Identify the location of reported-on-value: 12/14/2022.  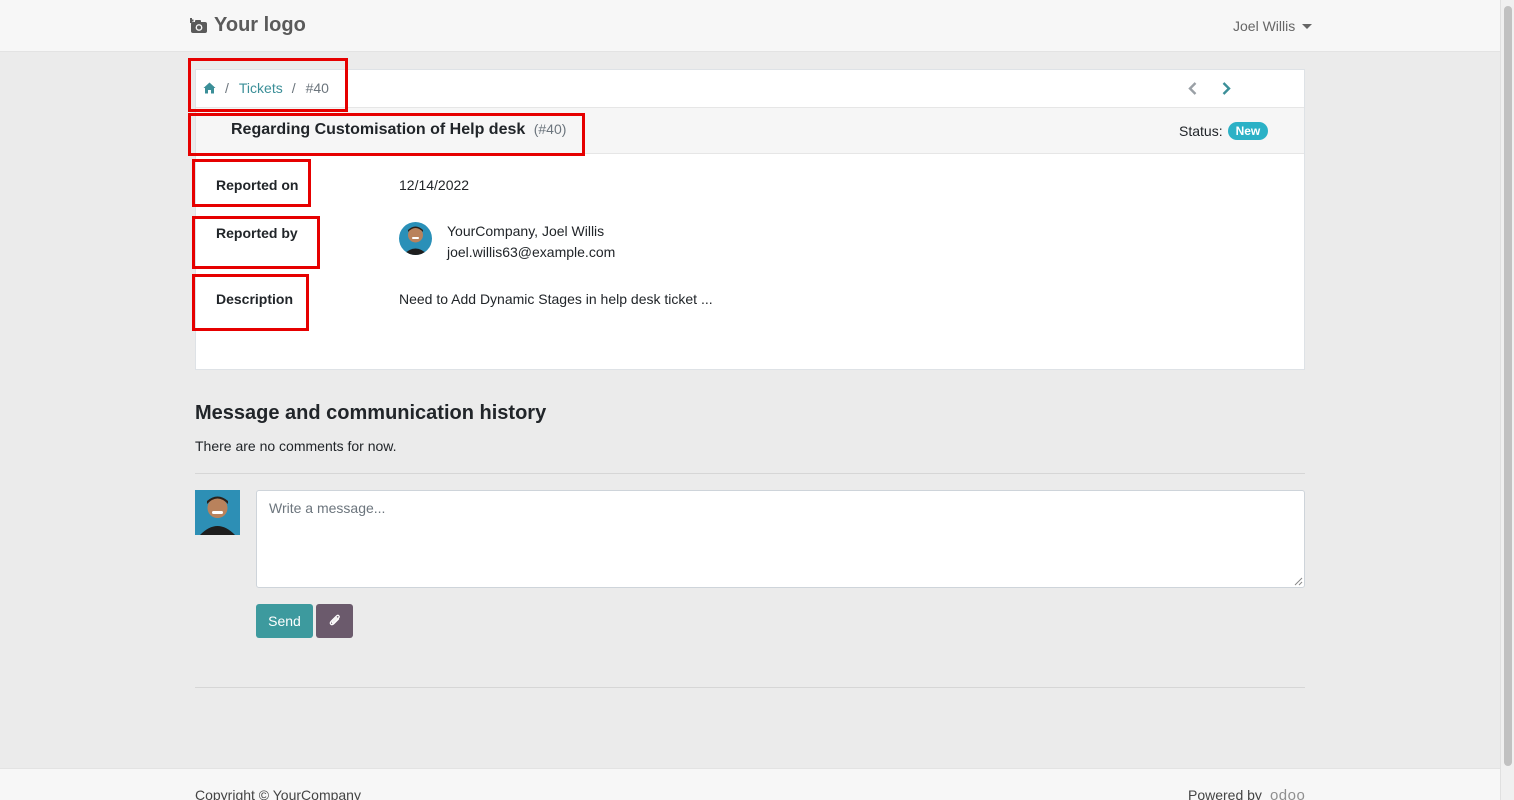
(434, 185).